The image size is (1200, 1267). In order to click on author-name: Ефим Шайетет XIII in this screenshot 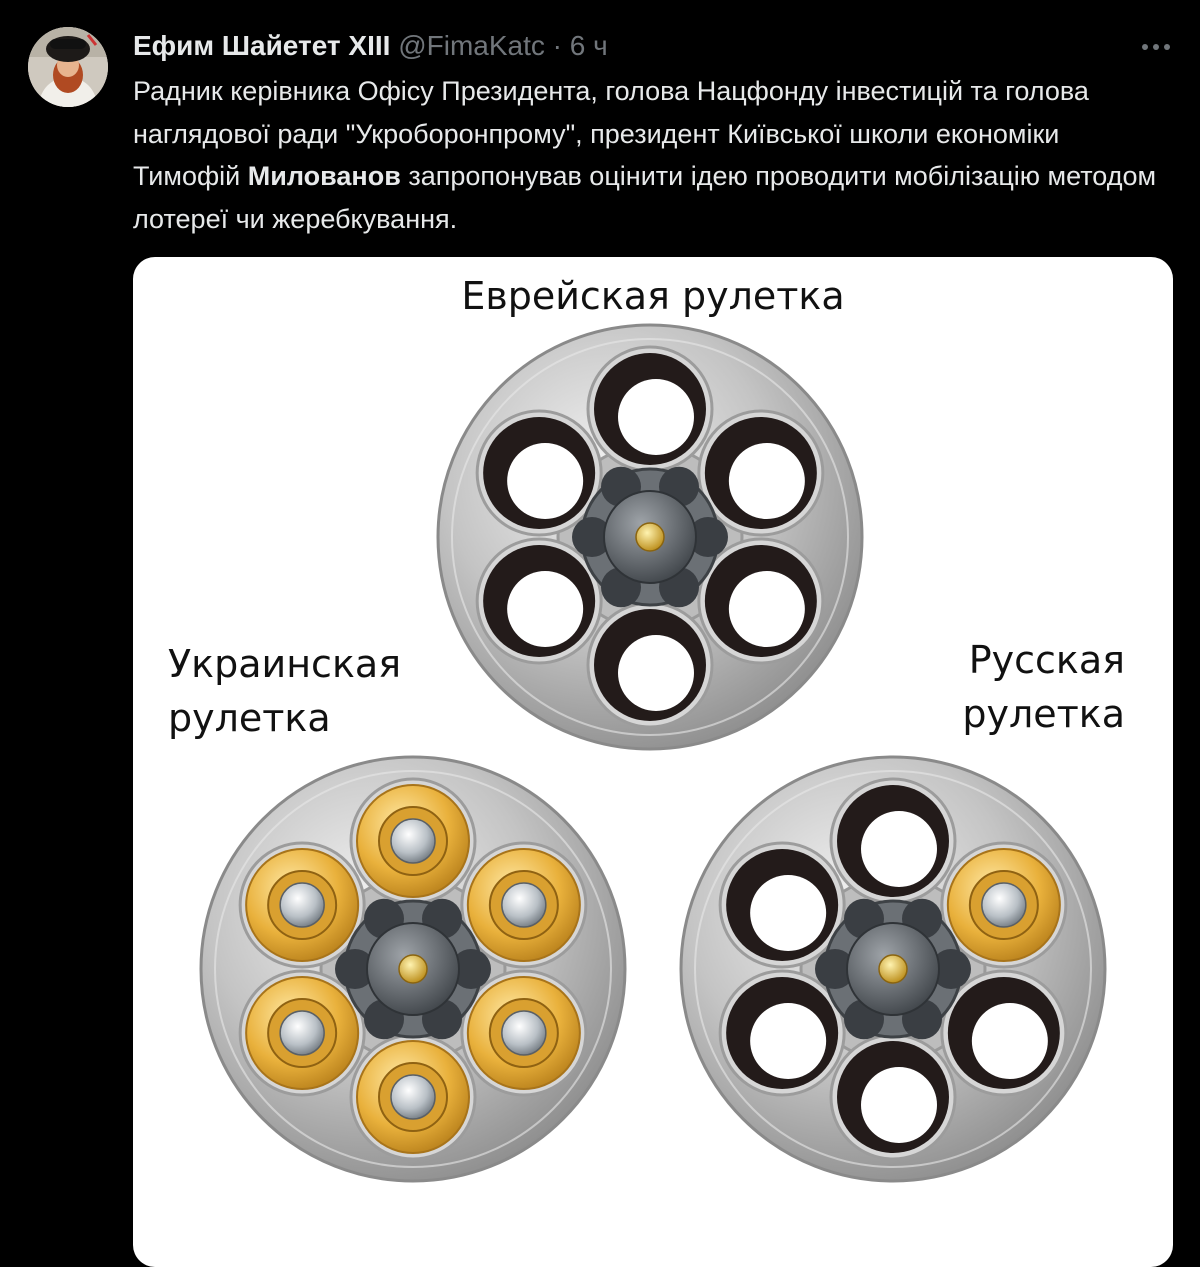, I will do `click(261, 45)`.